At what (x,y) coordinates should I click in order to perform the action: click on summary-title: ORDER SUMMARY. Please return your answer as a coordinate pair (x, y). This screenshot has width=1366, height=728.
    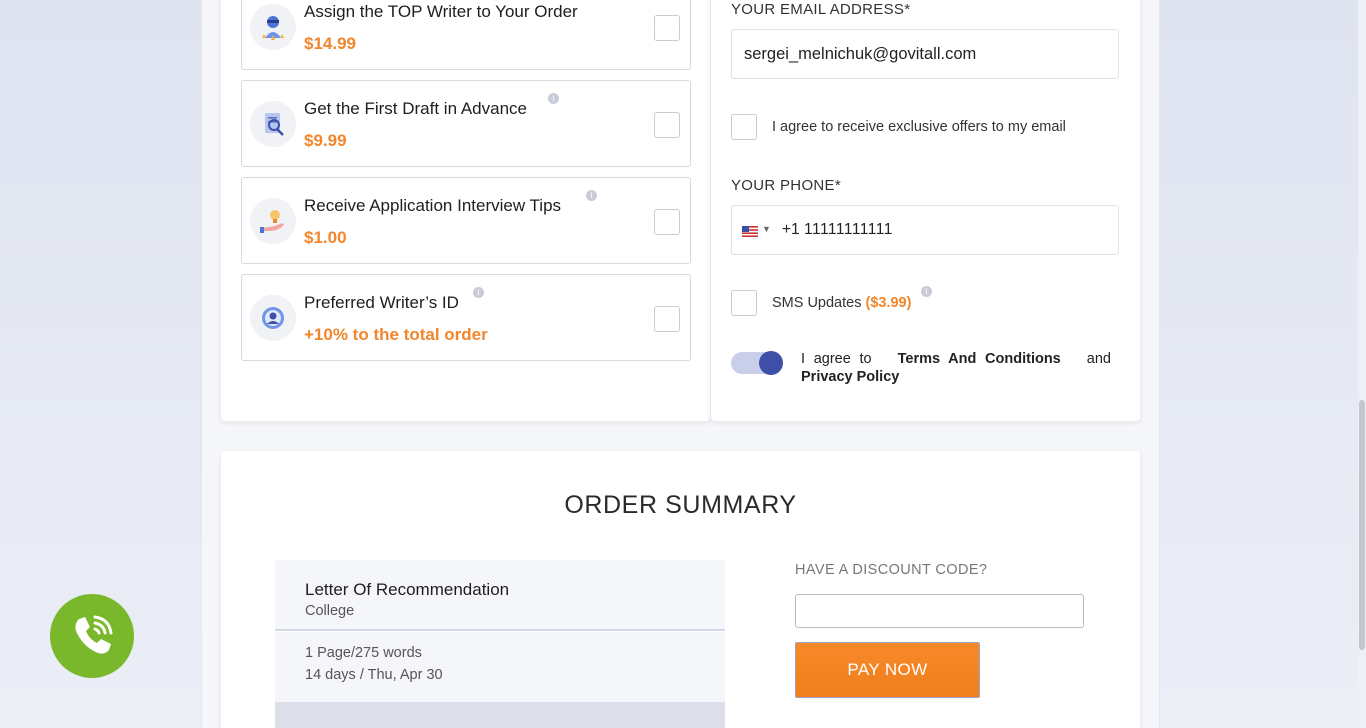
    Looking at the image, I should click on (680, 505).